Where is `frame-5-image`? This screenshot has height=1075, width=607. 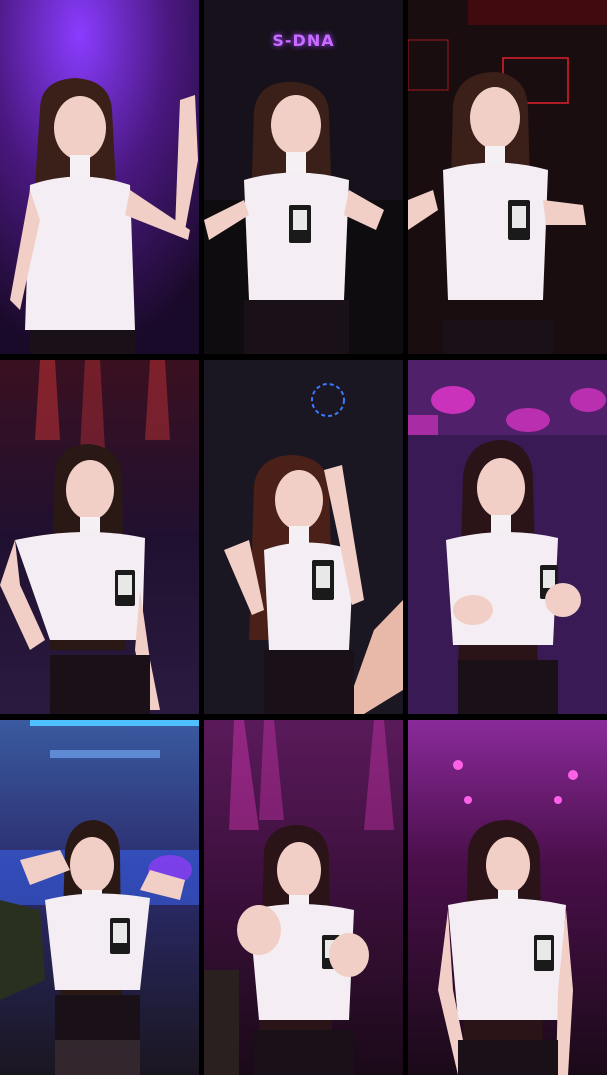 frame-5-image is located at coordinates (303, 537).